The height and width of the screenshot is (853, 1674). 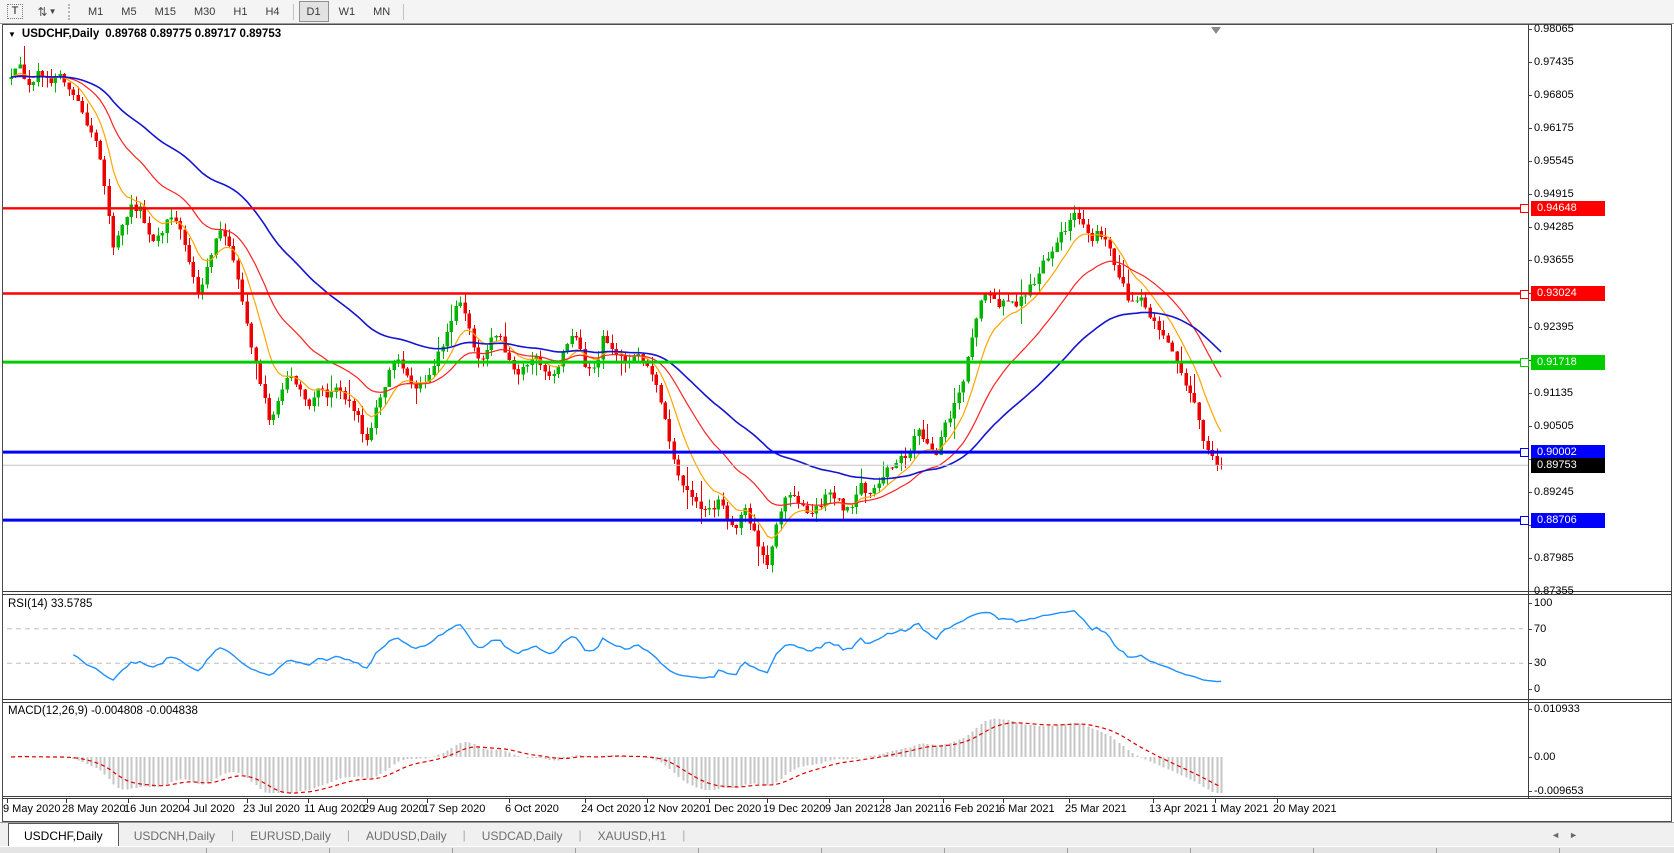 What do you see at coordinates (406, 836) in the screenshot?
I see `chart-tab-audusd: AUDUSD,Daily` at bounding box center [406, 836].